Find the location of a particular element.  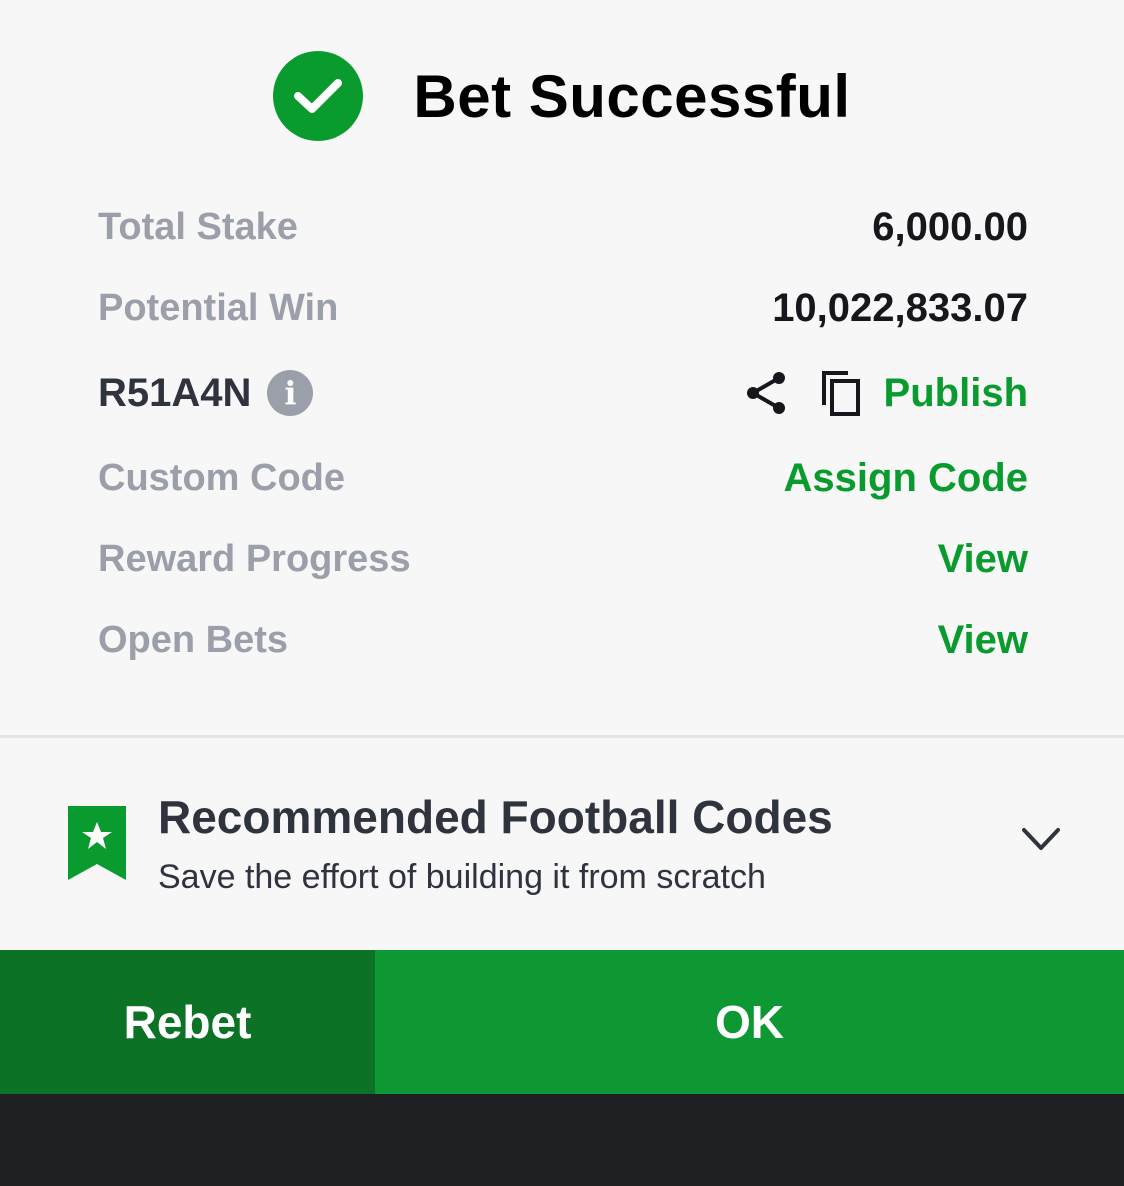

open-bets-view-link: View is located at coordinates (983, 640).